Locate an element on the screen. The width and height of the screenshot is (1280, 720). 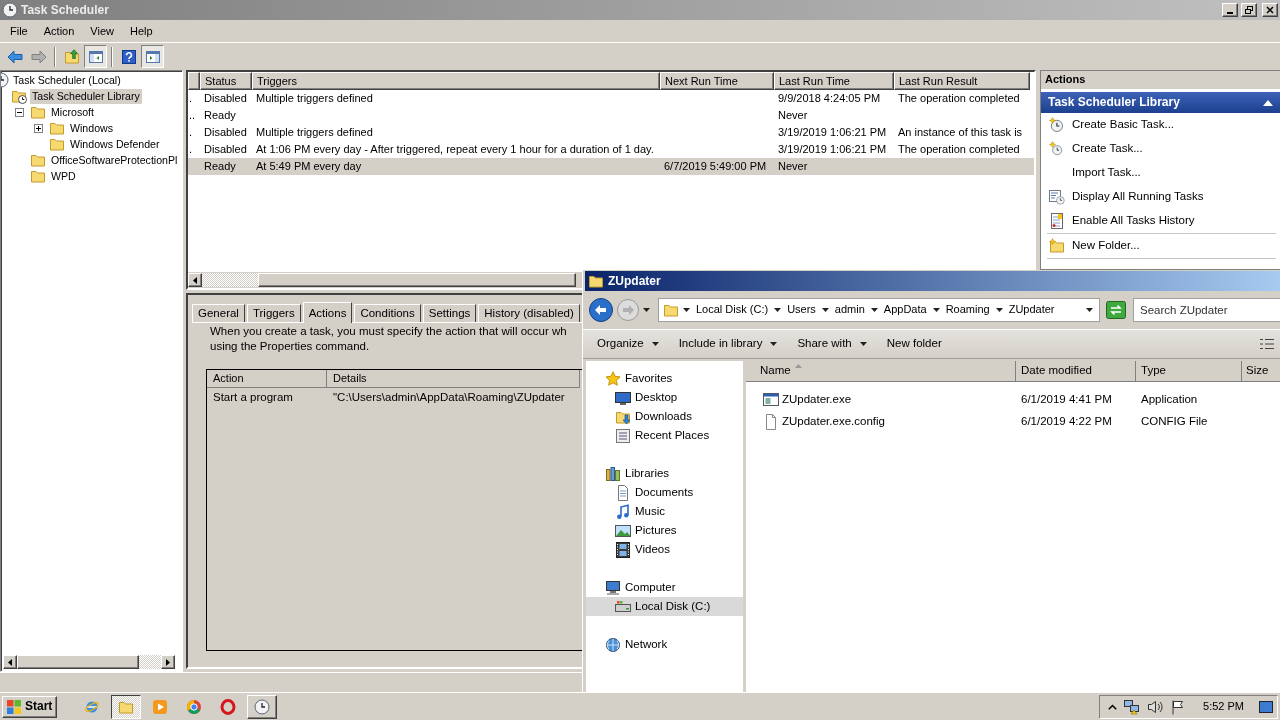
section-header: Task Scheduler Library is located at coordinates (1160, 102).